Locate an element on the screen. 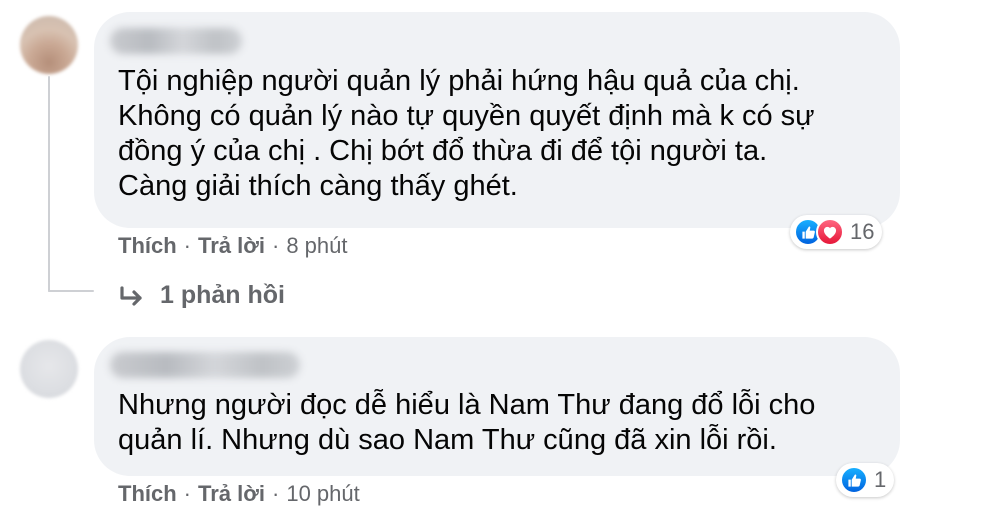 This screenshot has width=982, height=519. love-icon is located at coordinates (830, 232).